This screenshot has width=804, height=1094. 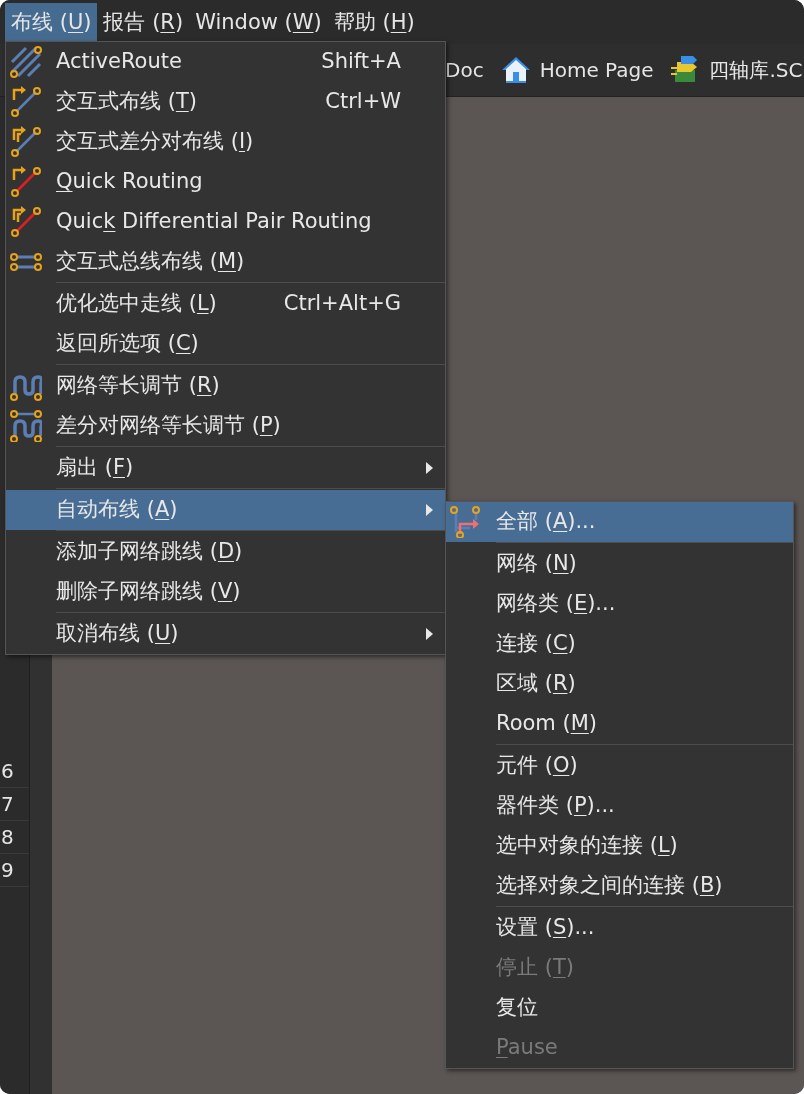 What do you see at coordinates (26, 426) in the screenshot?
I see `meander-icon` at bounding box center [26, 426].